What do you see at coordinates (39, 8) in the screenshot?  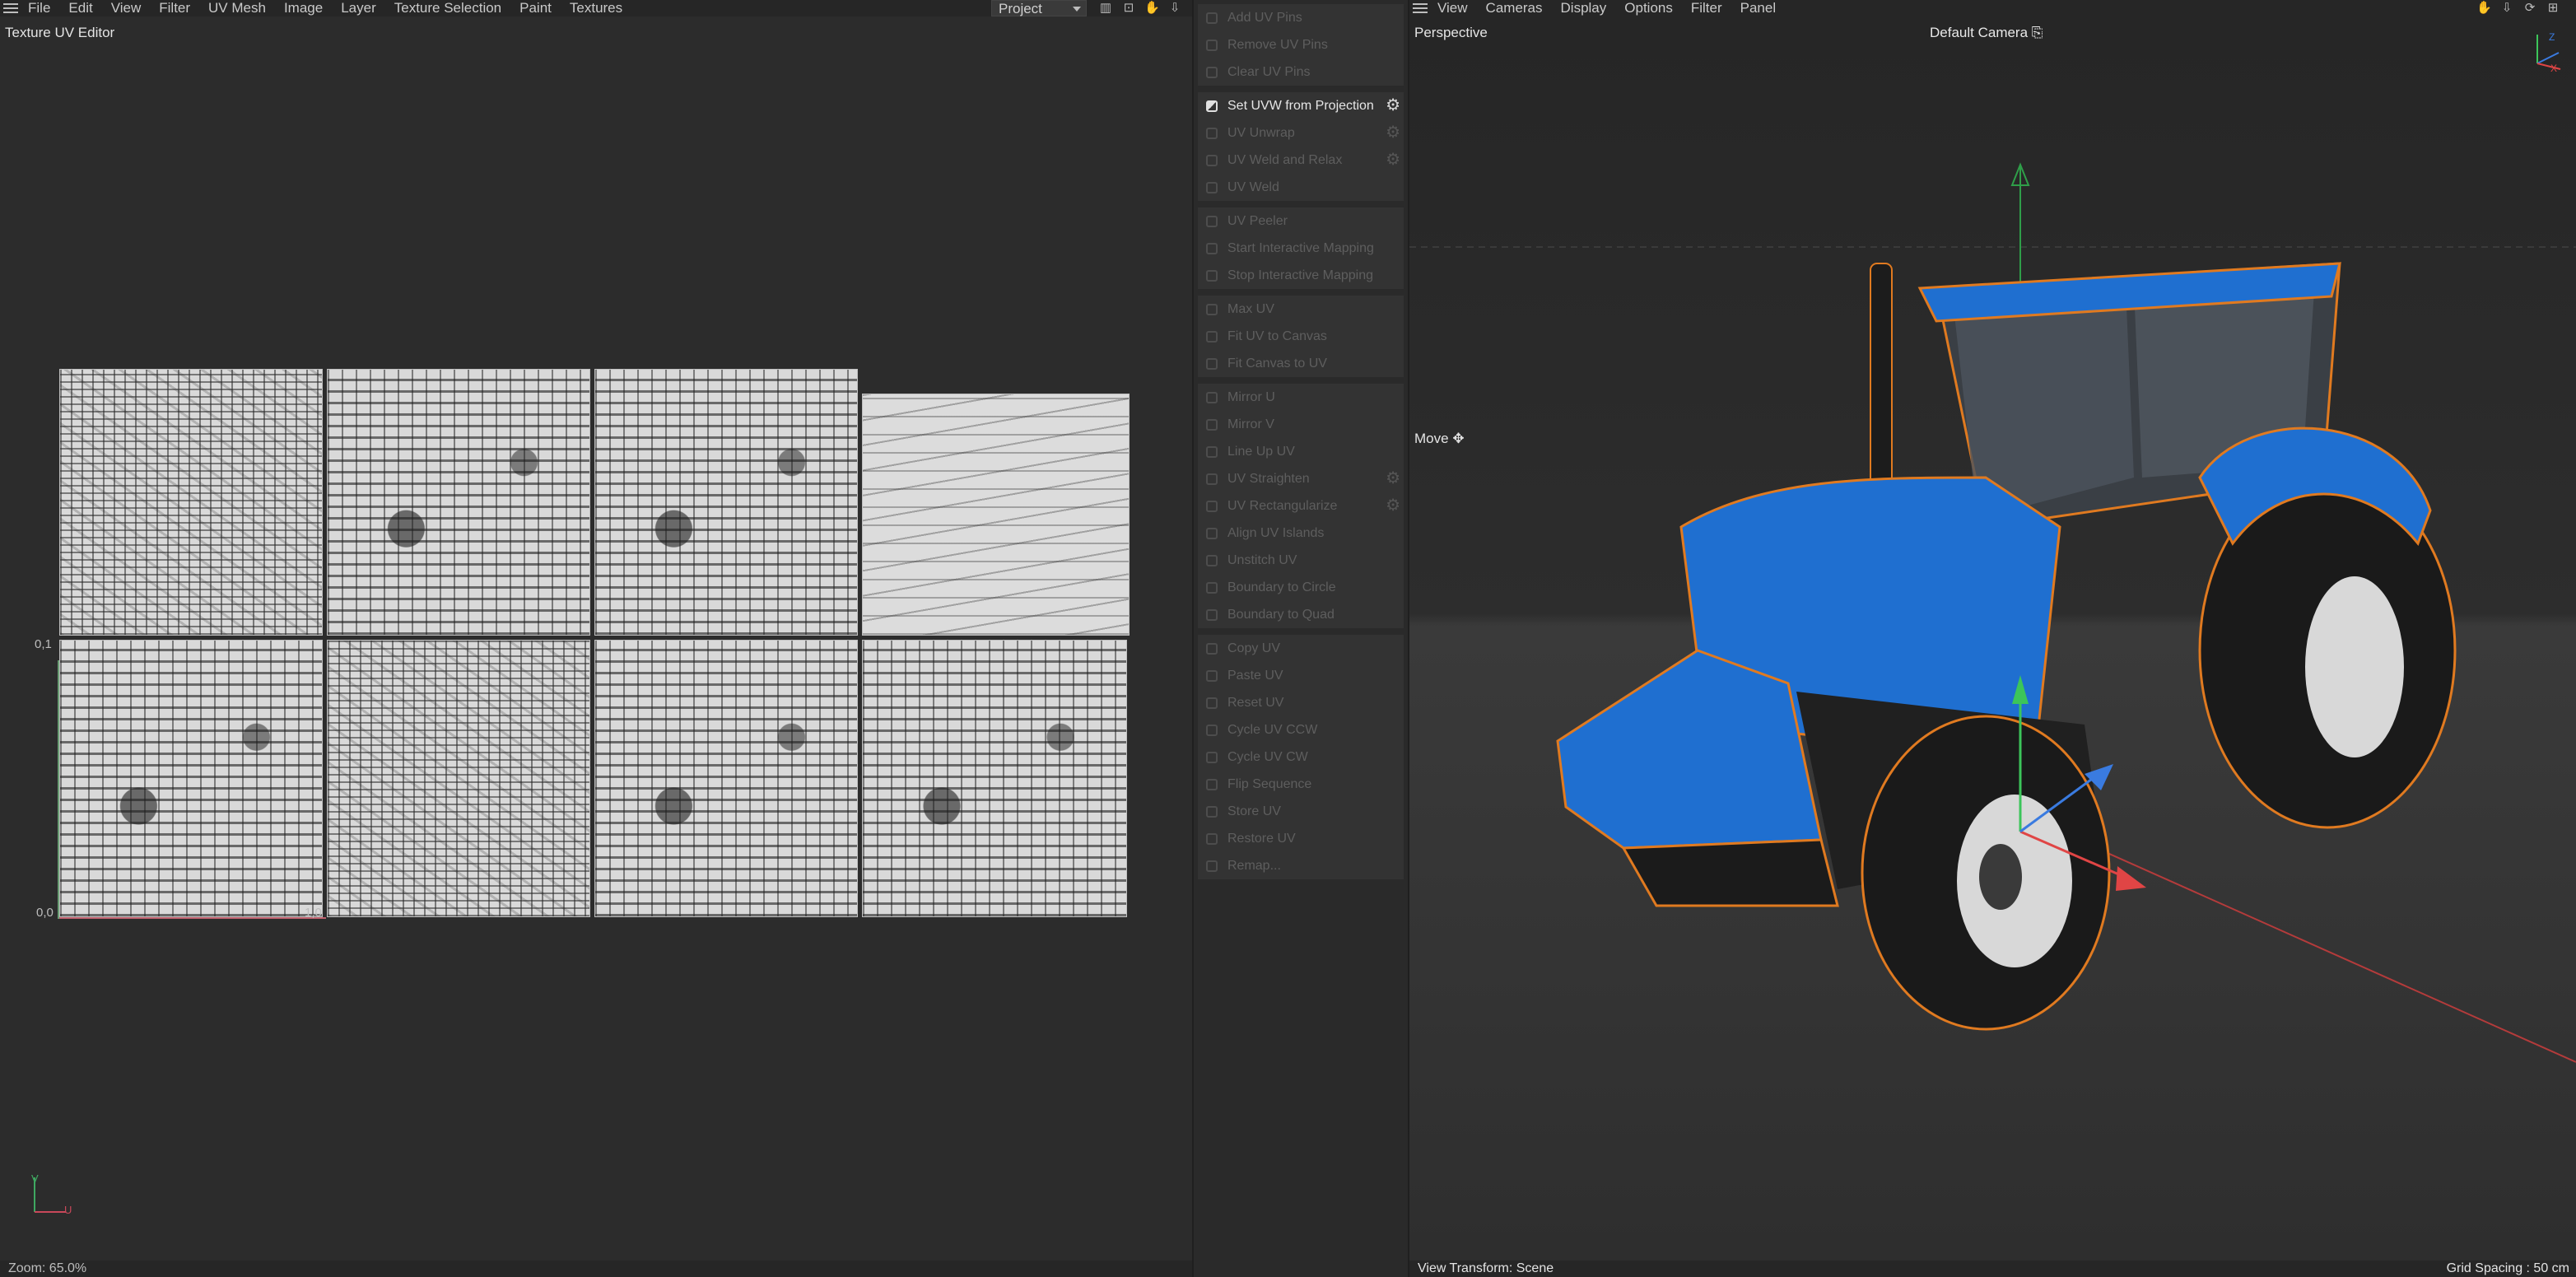 I see `uv-menu-file: File` at bounding box center [39, 8].